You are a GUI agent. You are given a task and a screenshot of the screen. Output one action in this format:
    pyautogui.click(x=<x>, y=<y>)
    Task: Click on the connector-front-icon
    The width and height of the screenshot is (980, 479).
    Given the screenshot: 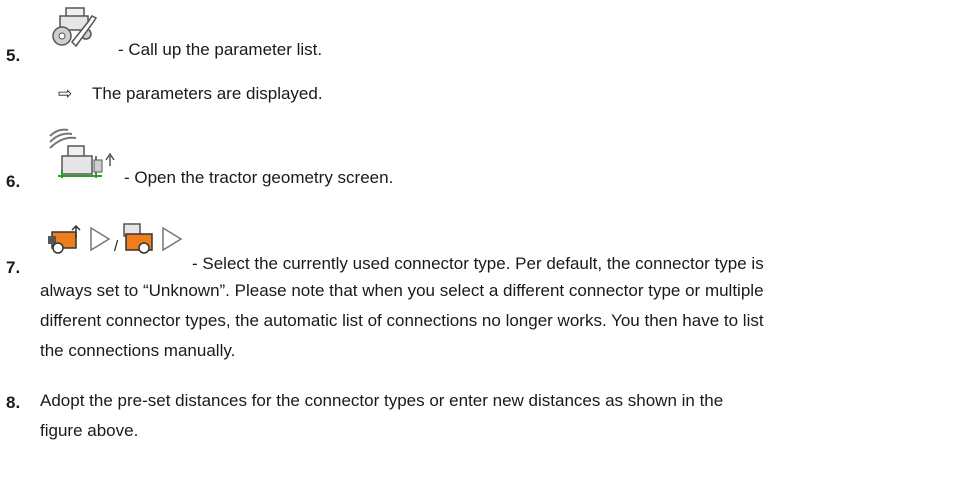 What is the action you would take?
    pyautogui.click(x=64, y=239)
    